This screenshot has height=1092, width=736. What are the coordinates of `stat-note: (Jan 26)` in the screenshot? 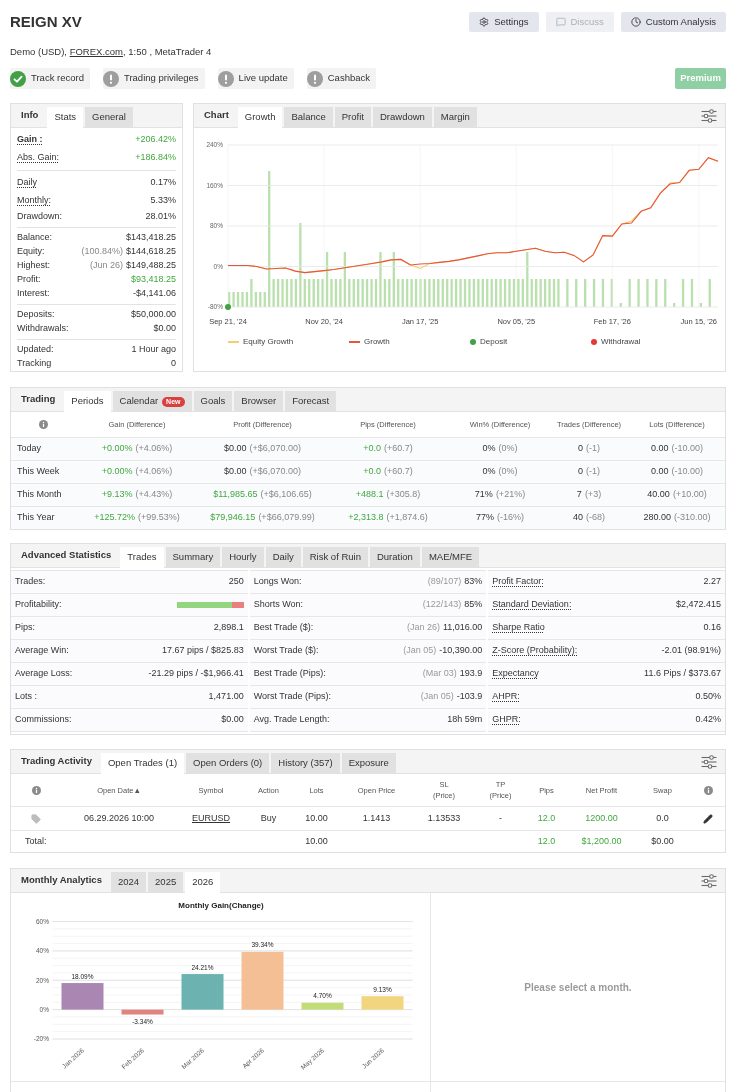 It's located at (423, 628).